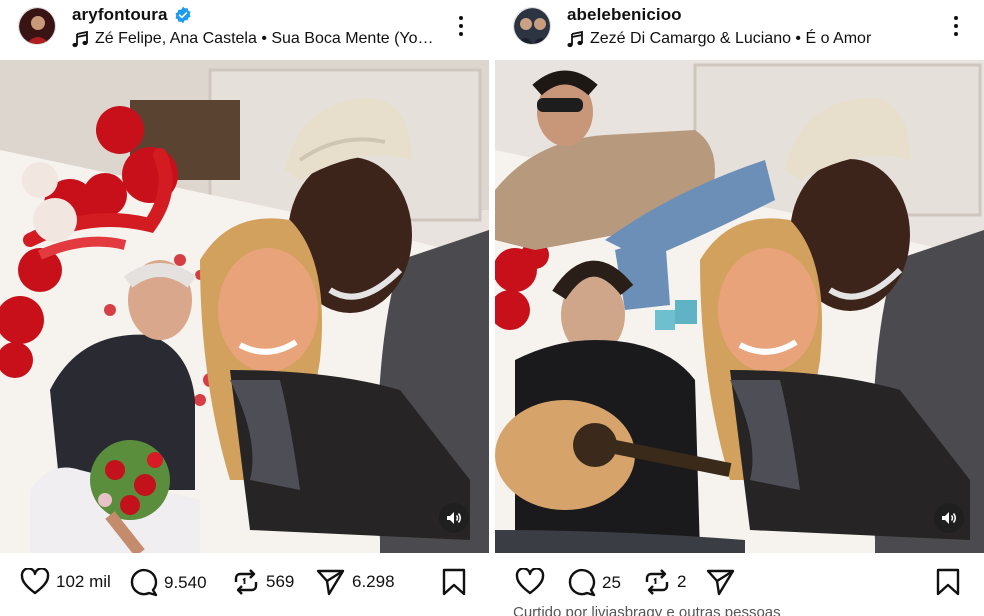  I want to click on share-button, so click(724, 582).